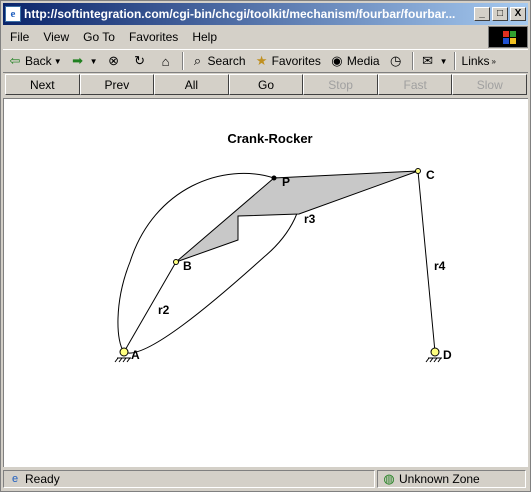 This screenshot has height=492, width=531. What do you see at coordinates (204, 37) in the screenshot?
I see `menu-help: Help` at bounding box center [204, 37].